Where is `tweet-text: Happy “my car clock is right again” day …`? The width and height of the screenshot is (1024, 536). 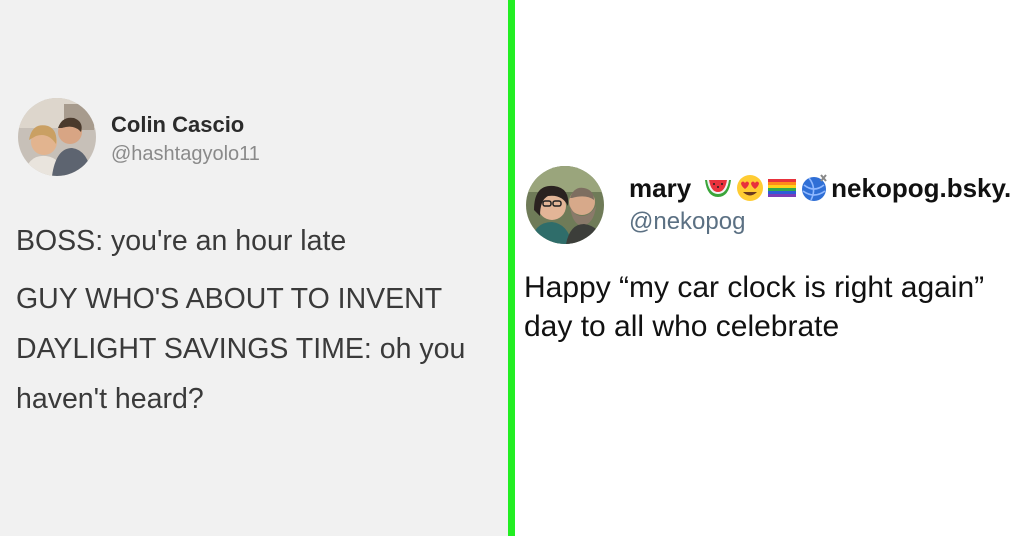 tweet-text: Happy “my car clock is right again” day … is located at coordinates (754, 307).